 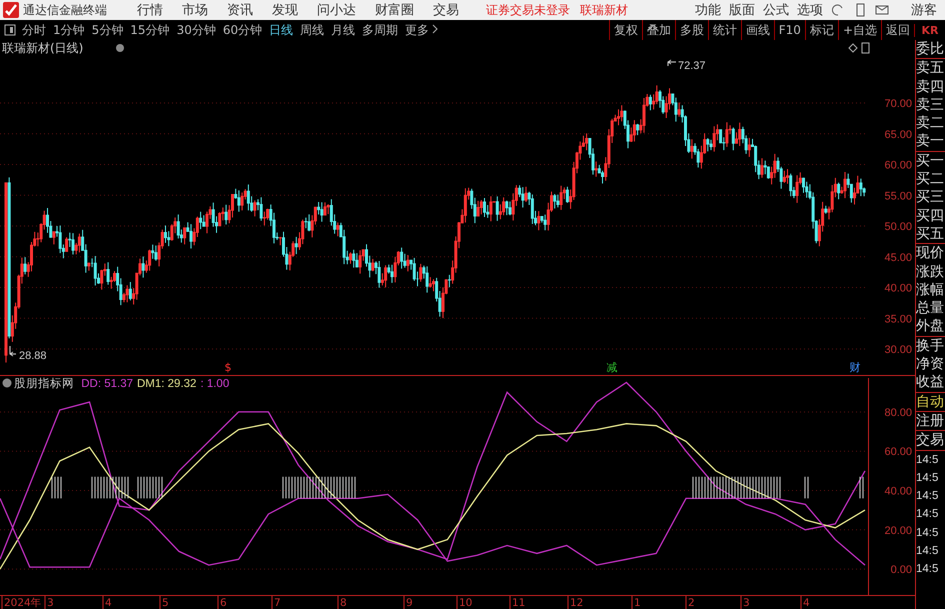 What do you see at coordinates (577, 603) in the screenshot?
I see `date-axis-label: 12` at bounding box center [577, 603].